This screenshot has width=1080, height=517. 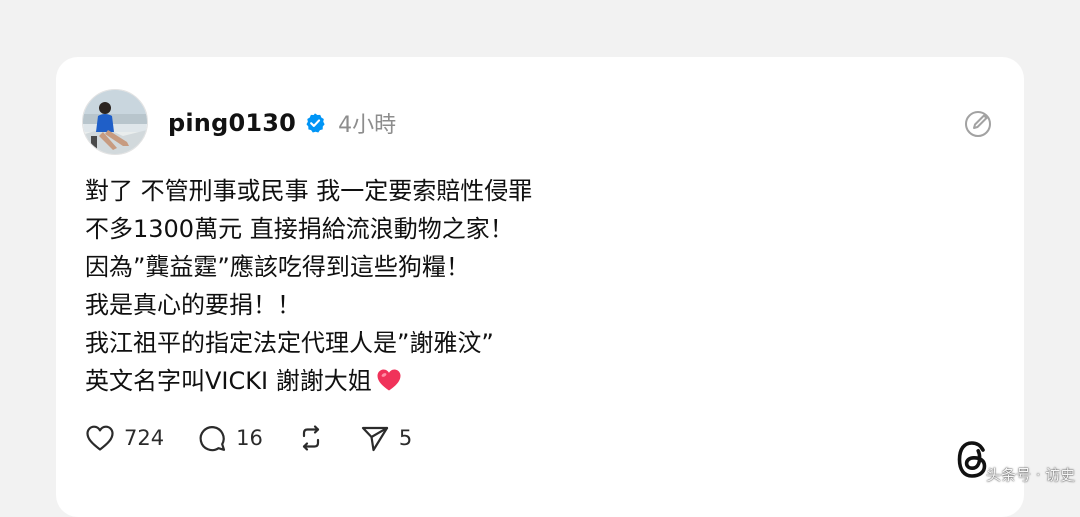 What do you see at coordinates (299, 229) in the screenshot?
I see `post-text-line-2: 不多1300萬元 直接捐給流浪動物之家！` at bounding box center [299, 229].